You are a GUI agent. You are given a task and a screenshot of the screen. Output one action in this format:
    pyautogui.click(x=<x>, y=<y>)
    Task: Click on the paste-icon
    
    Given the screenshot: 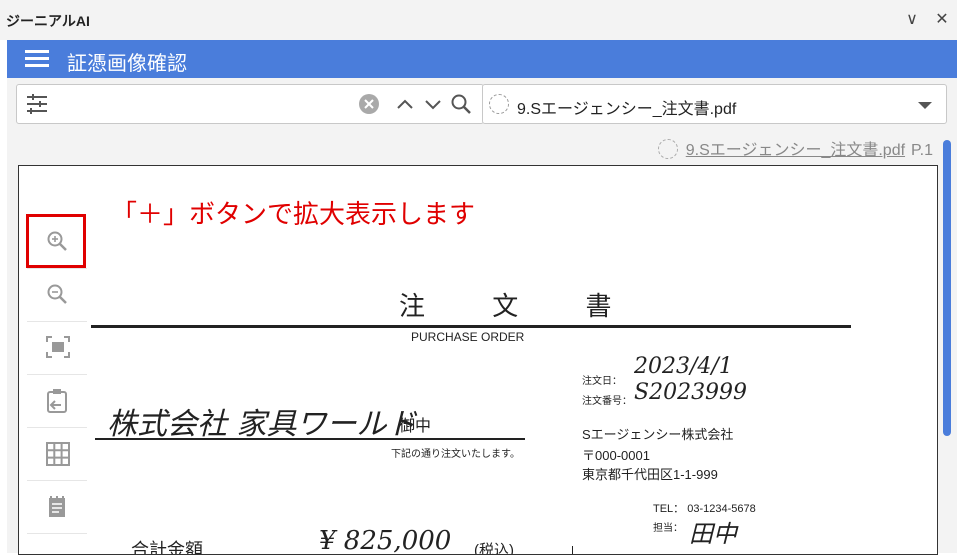 What is the action you would take?
    pyautogui.click(x=57, y=401)
    